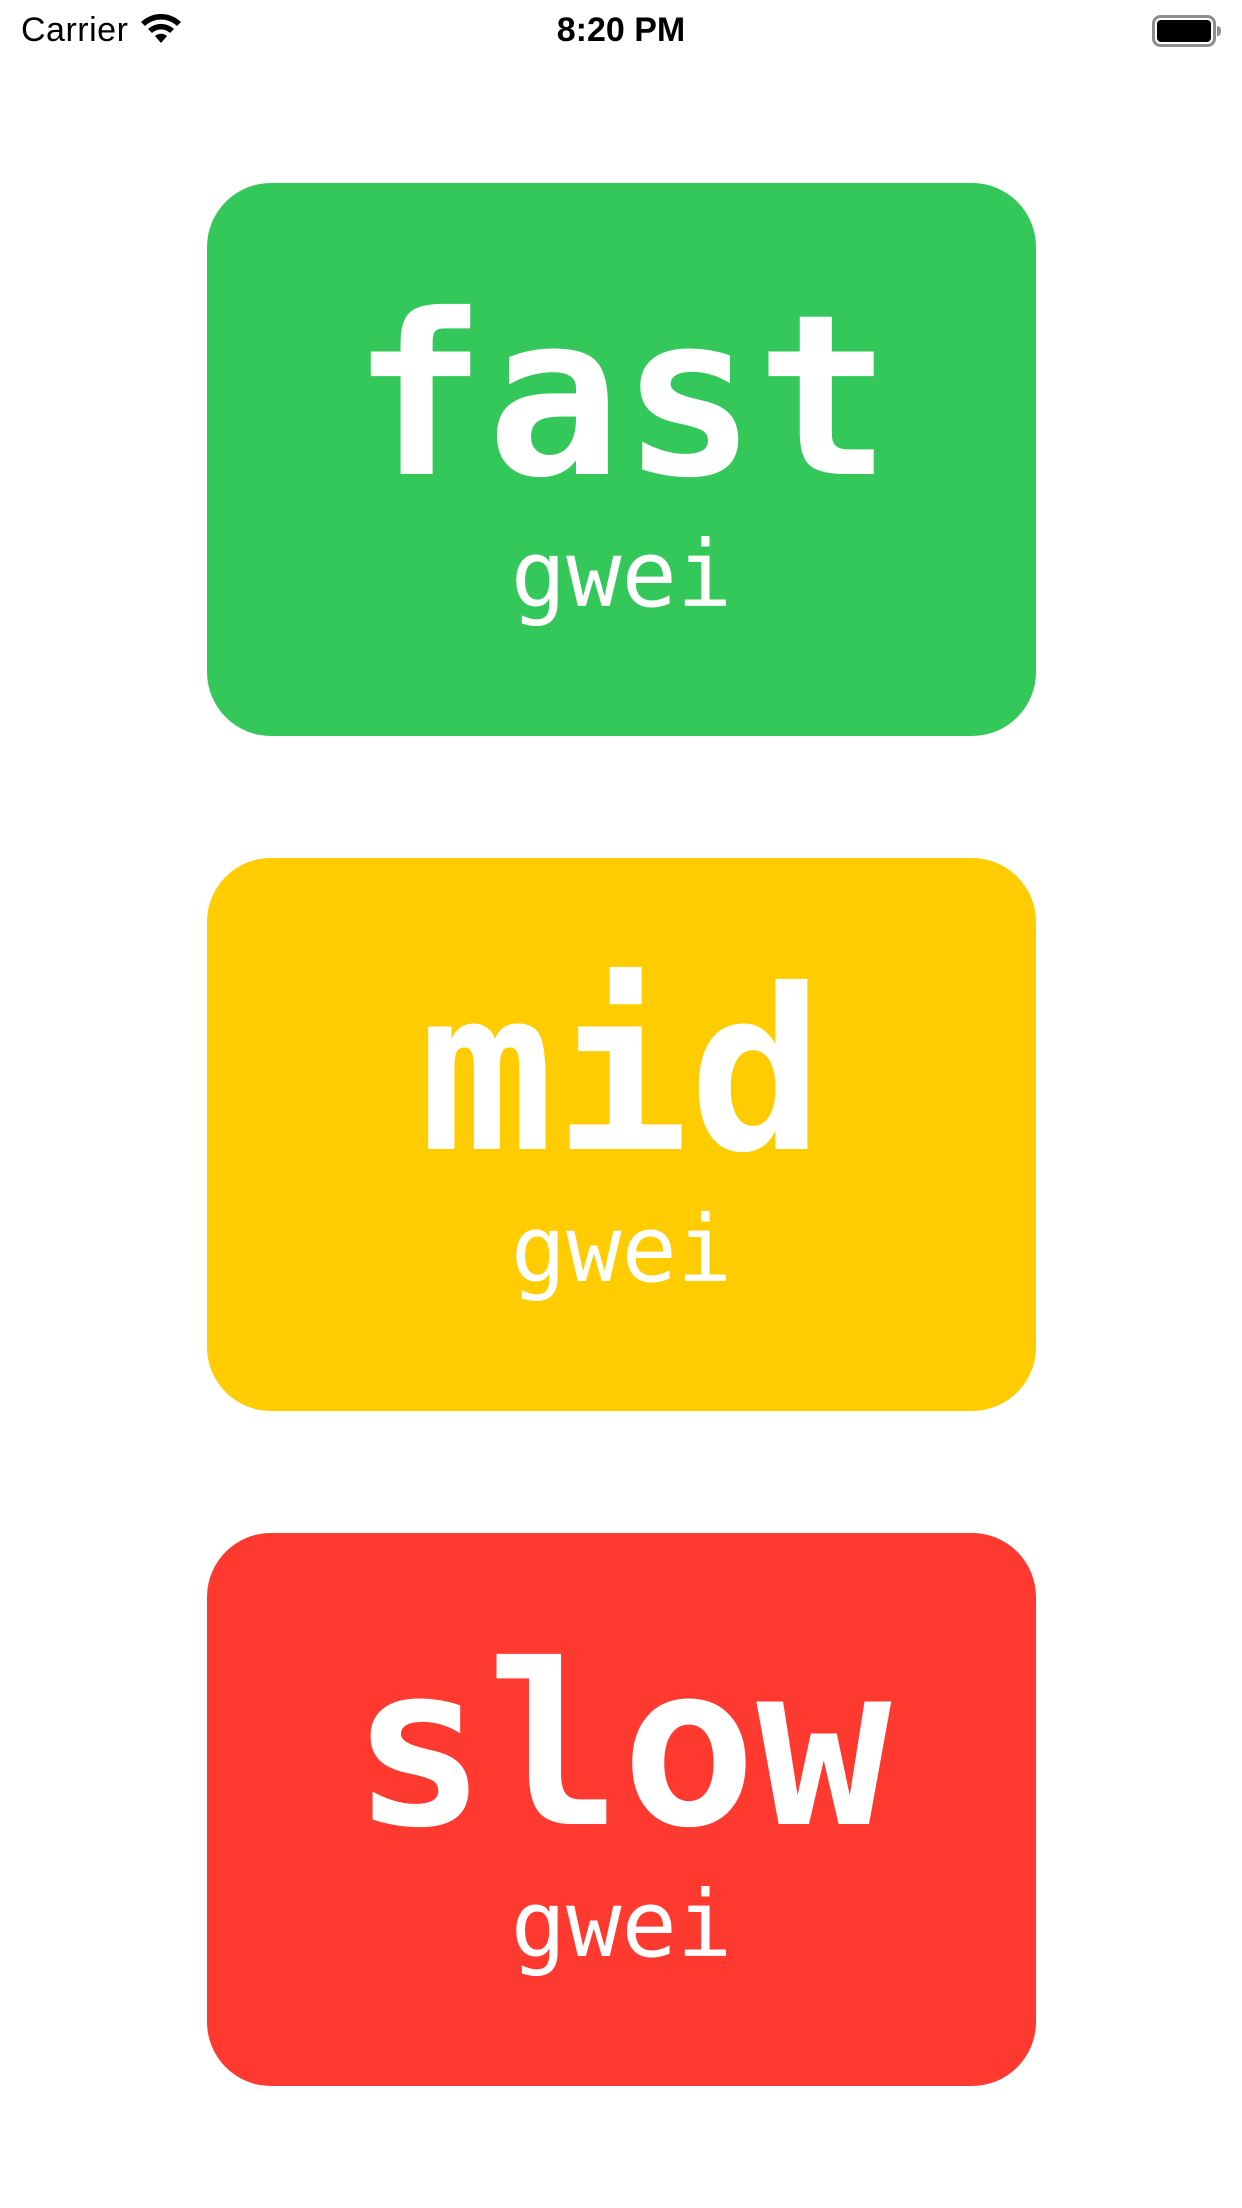 The height and width of the screenshot is (2208, 1242). What do you see at coordinates (1186, 31) in the screenshot?
I see `battery-icon` at bounding box center [1186, 31].